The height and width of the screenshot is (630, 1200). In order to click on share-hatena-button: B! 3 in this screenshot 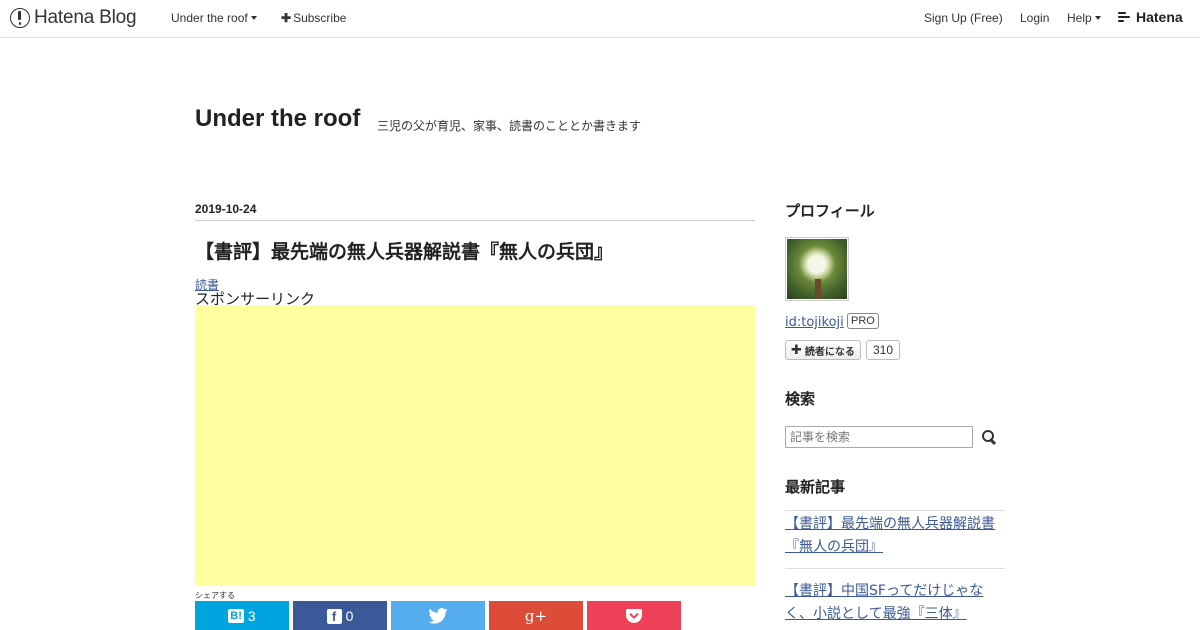, I will do `click(242, 615)`.